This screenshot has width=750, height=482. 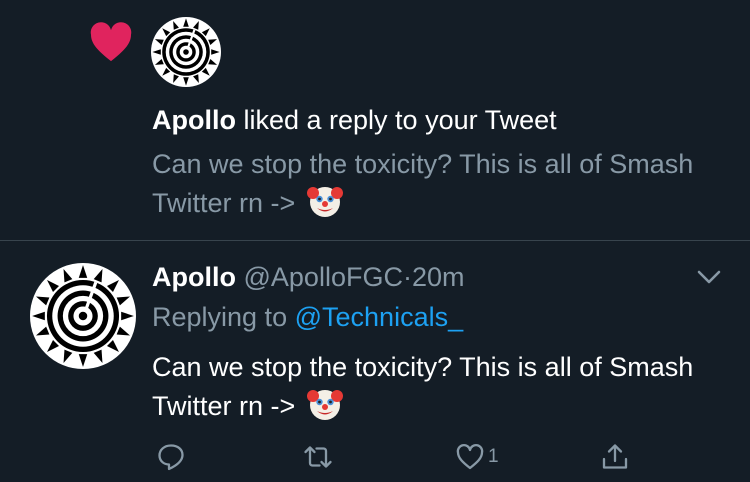 I want to click on notification-action: liked a reply to your Tweet, so click(x=396, y=120).